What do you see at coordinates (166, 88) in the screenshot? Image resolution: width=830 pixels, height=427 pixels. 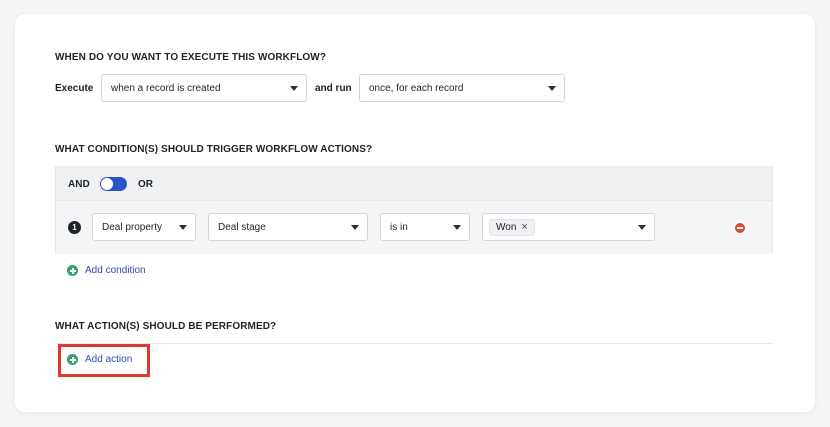 I see `trigger-select-value: when a record is created` at bounding box center [166, 88].